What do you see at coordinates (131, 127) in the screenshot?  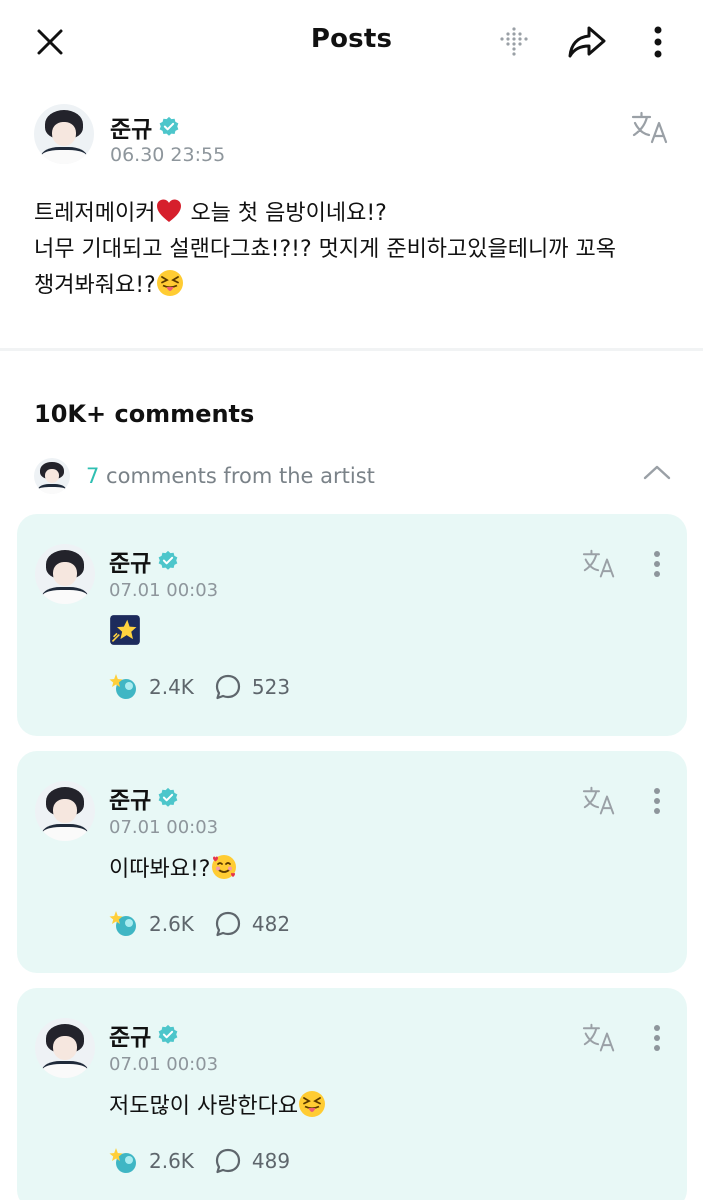 I see `author-name: 준규` at bounding box center [131, 127].